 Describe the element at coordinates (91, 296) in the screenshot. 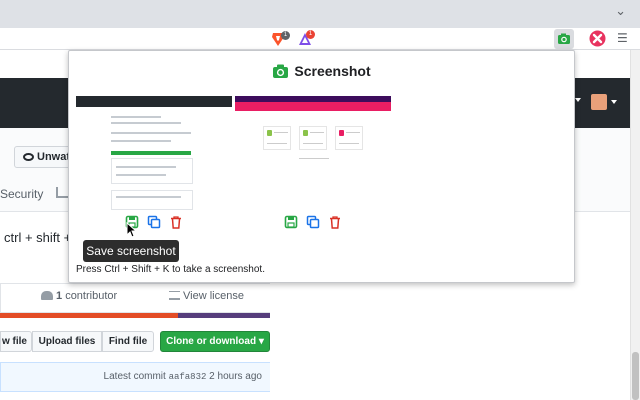

I see `contributor-label: contributor` at that location.